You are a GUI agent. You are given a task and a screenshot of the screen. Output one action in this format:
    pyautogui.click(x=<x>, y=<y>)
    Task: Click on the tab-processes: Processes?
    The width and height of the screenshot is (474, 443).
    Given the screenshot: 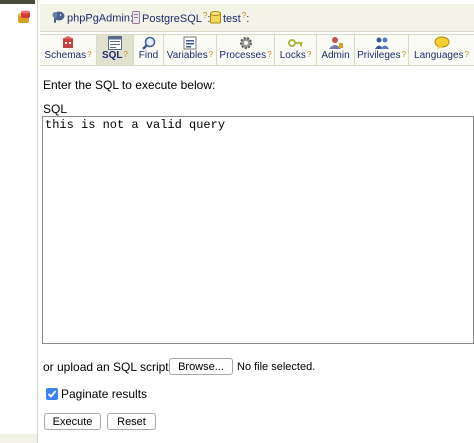 What is the action you would take?
    pyautogui.click(x=246, y=50)
    